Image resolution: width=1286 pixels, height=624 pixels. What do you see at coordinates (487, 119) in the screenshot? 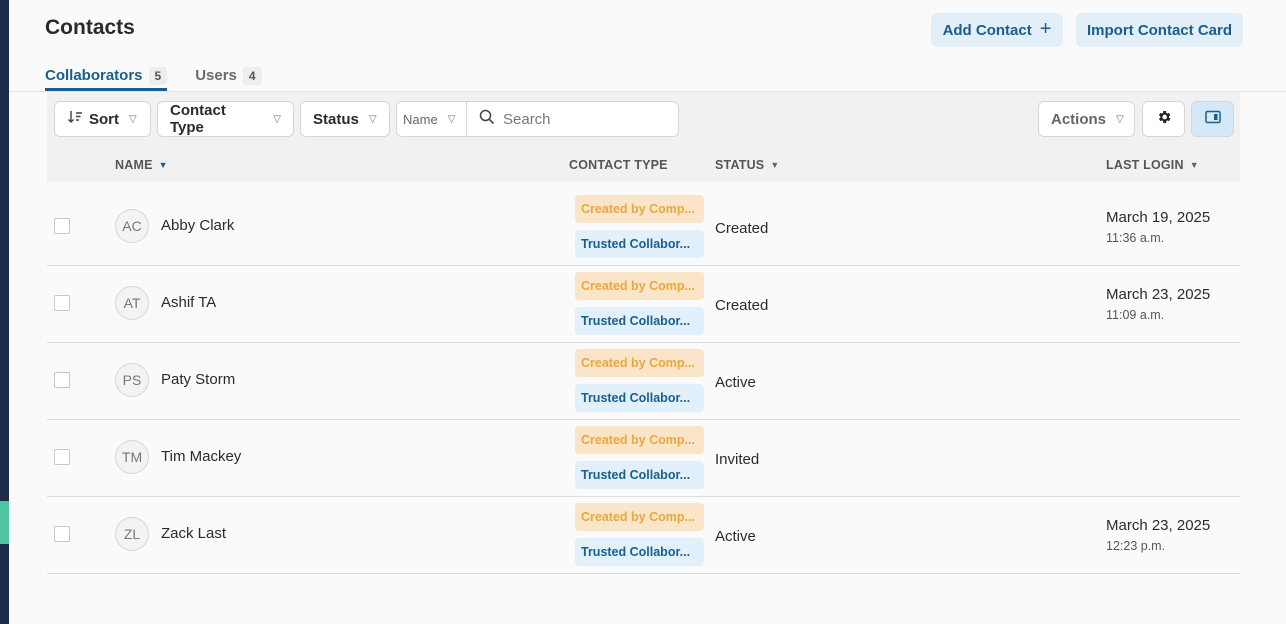
I see `search-icon` at bounding box center [487, 119].